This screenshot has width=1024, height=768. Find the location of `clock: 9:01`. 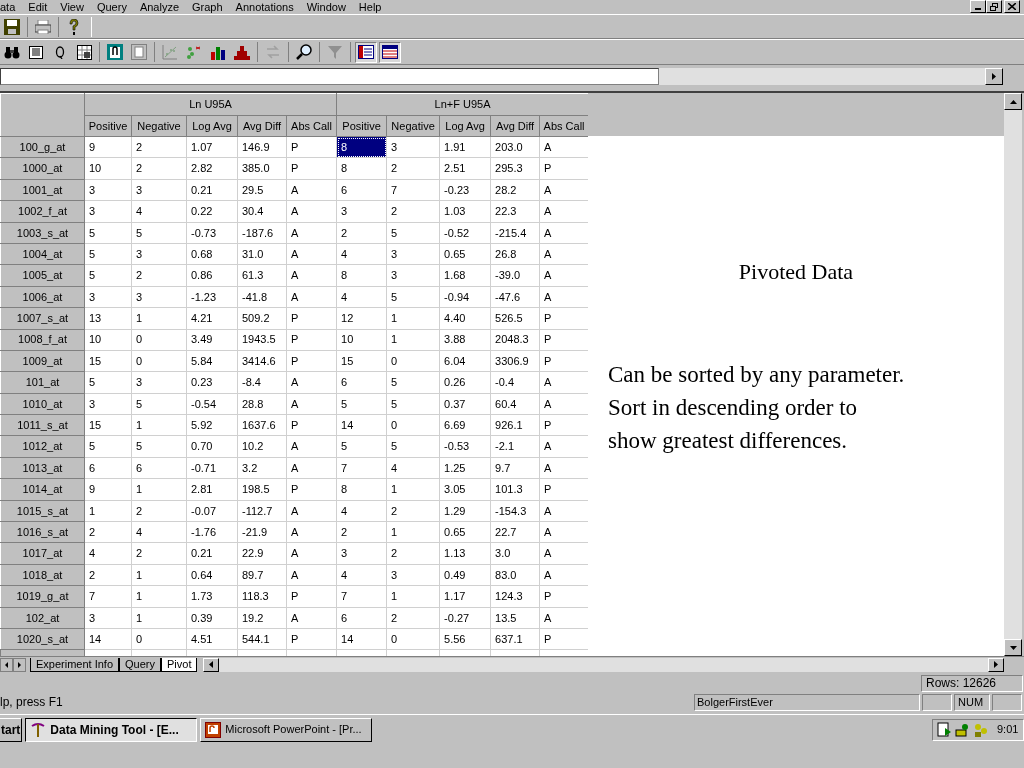

clock: 9:01 is located at coordinates (1008, 730).